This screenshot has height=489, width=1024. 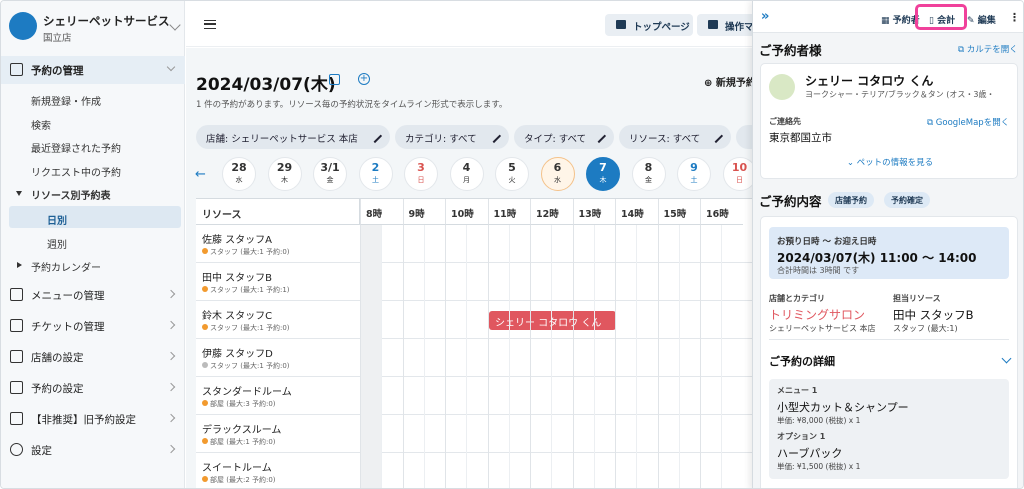 What do you see at coordinates (476, 244) in the screenshot?
I see `table-row: 佐藤 スタッフA スタッフ (最大:1 予約:0)` at bounding box center [476, 244].